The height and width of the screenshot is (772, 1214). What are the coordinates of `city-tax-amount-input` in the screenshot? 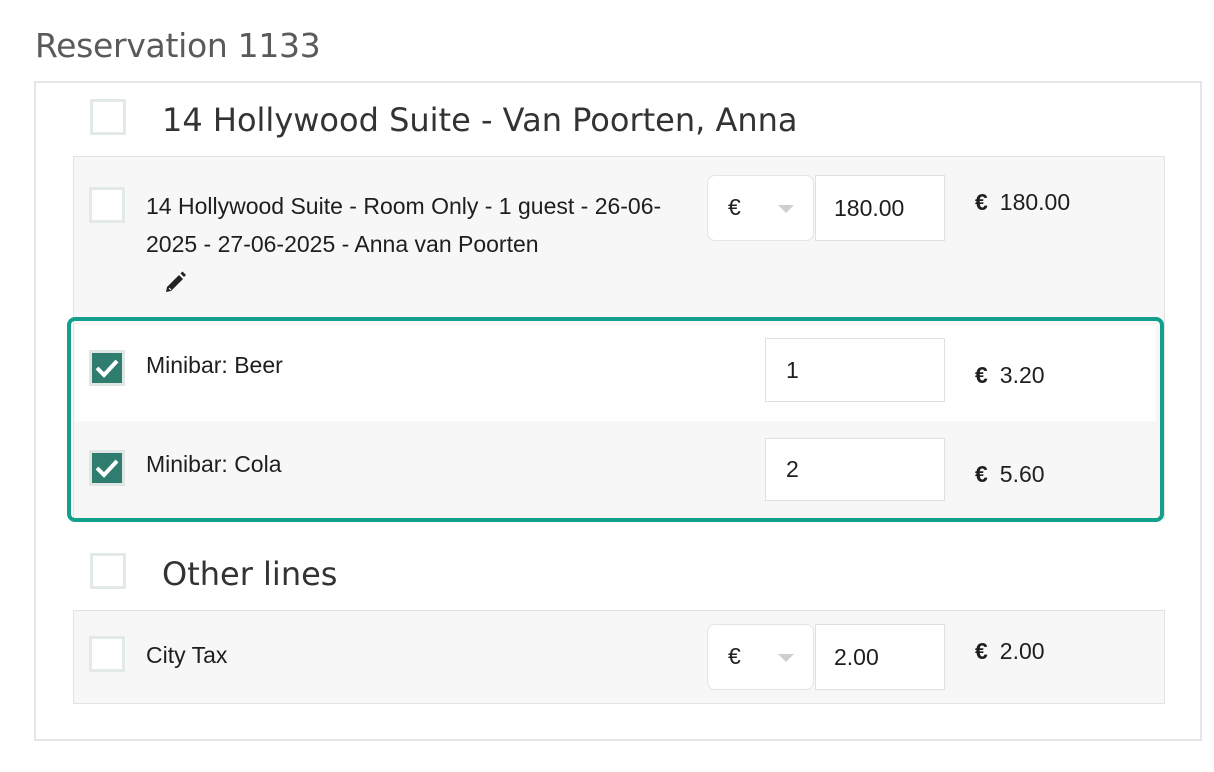 It's located at (880, 657).